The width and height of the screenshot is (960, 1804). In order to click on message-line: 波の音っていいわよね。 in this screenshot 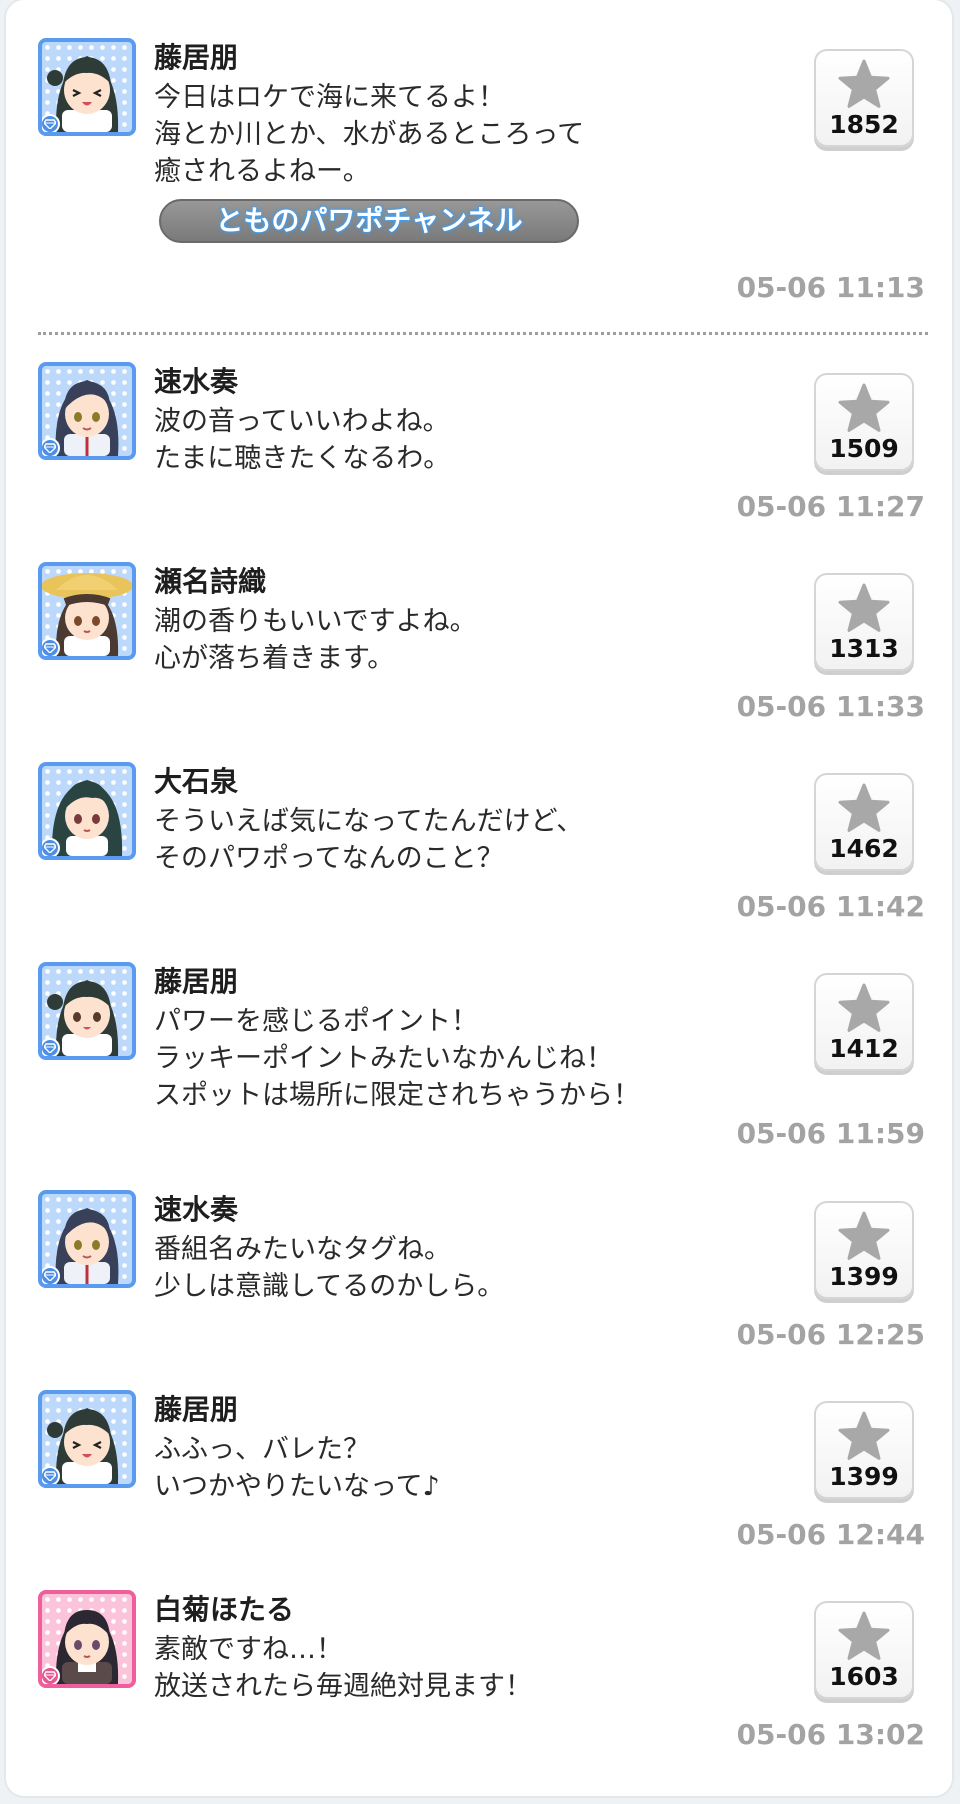, I will do `click(302, 421)`.